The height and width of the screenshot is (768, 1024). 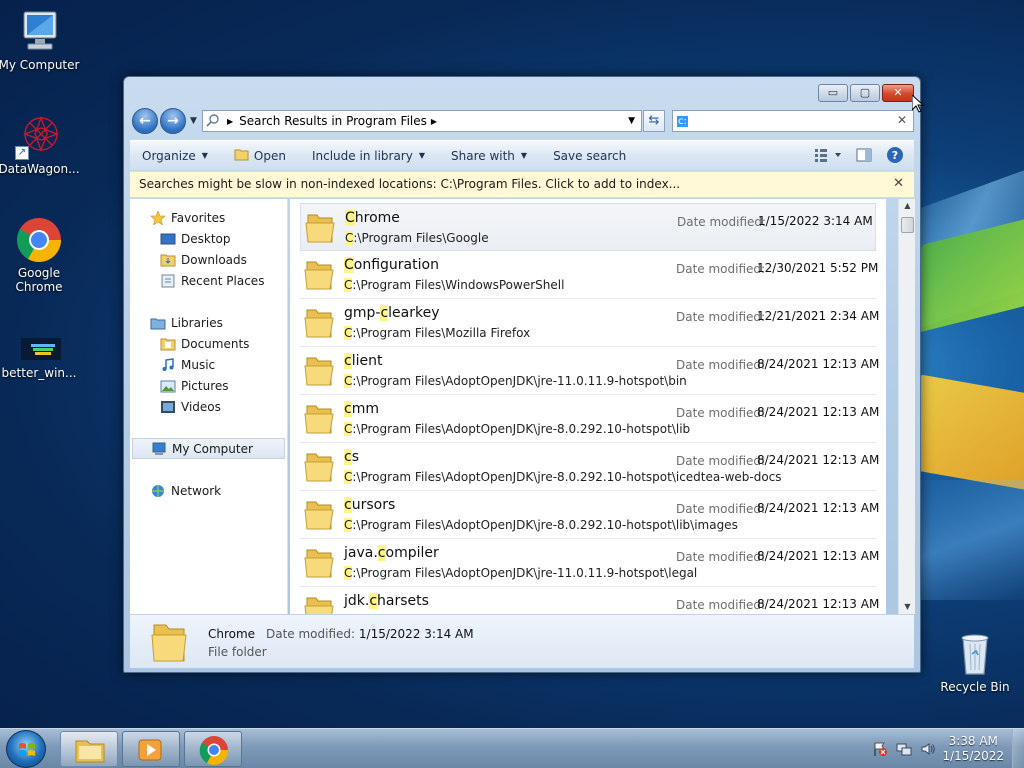 I want to click on result-path: C:\Program Files\Google, so click(x=417, y=238).